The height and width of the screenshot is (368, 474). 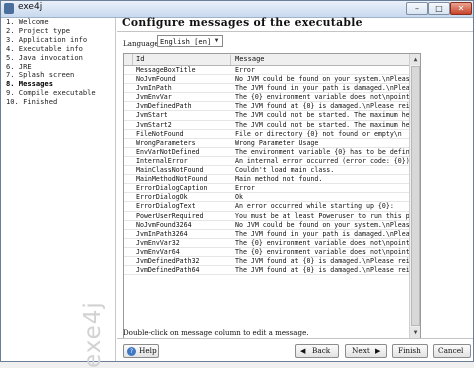 What do you see at coordinates (172, 188) in the screenshot?
I see `message-id-cell: ErrorDialogCaption` at bounding box center [172, 188].